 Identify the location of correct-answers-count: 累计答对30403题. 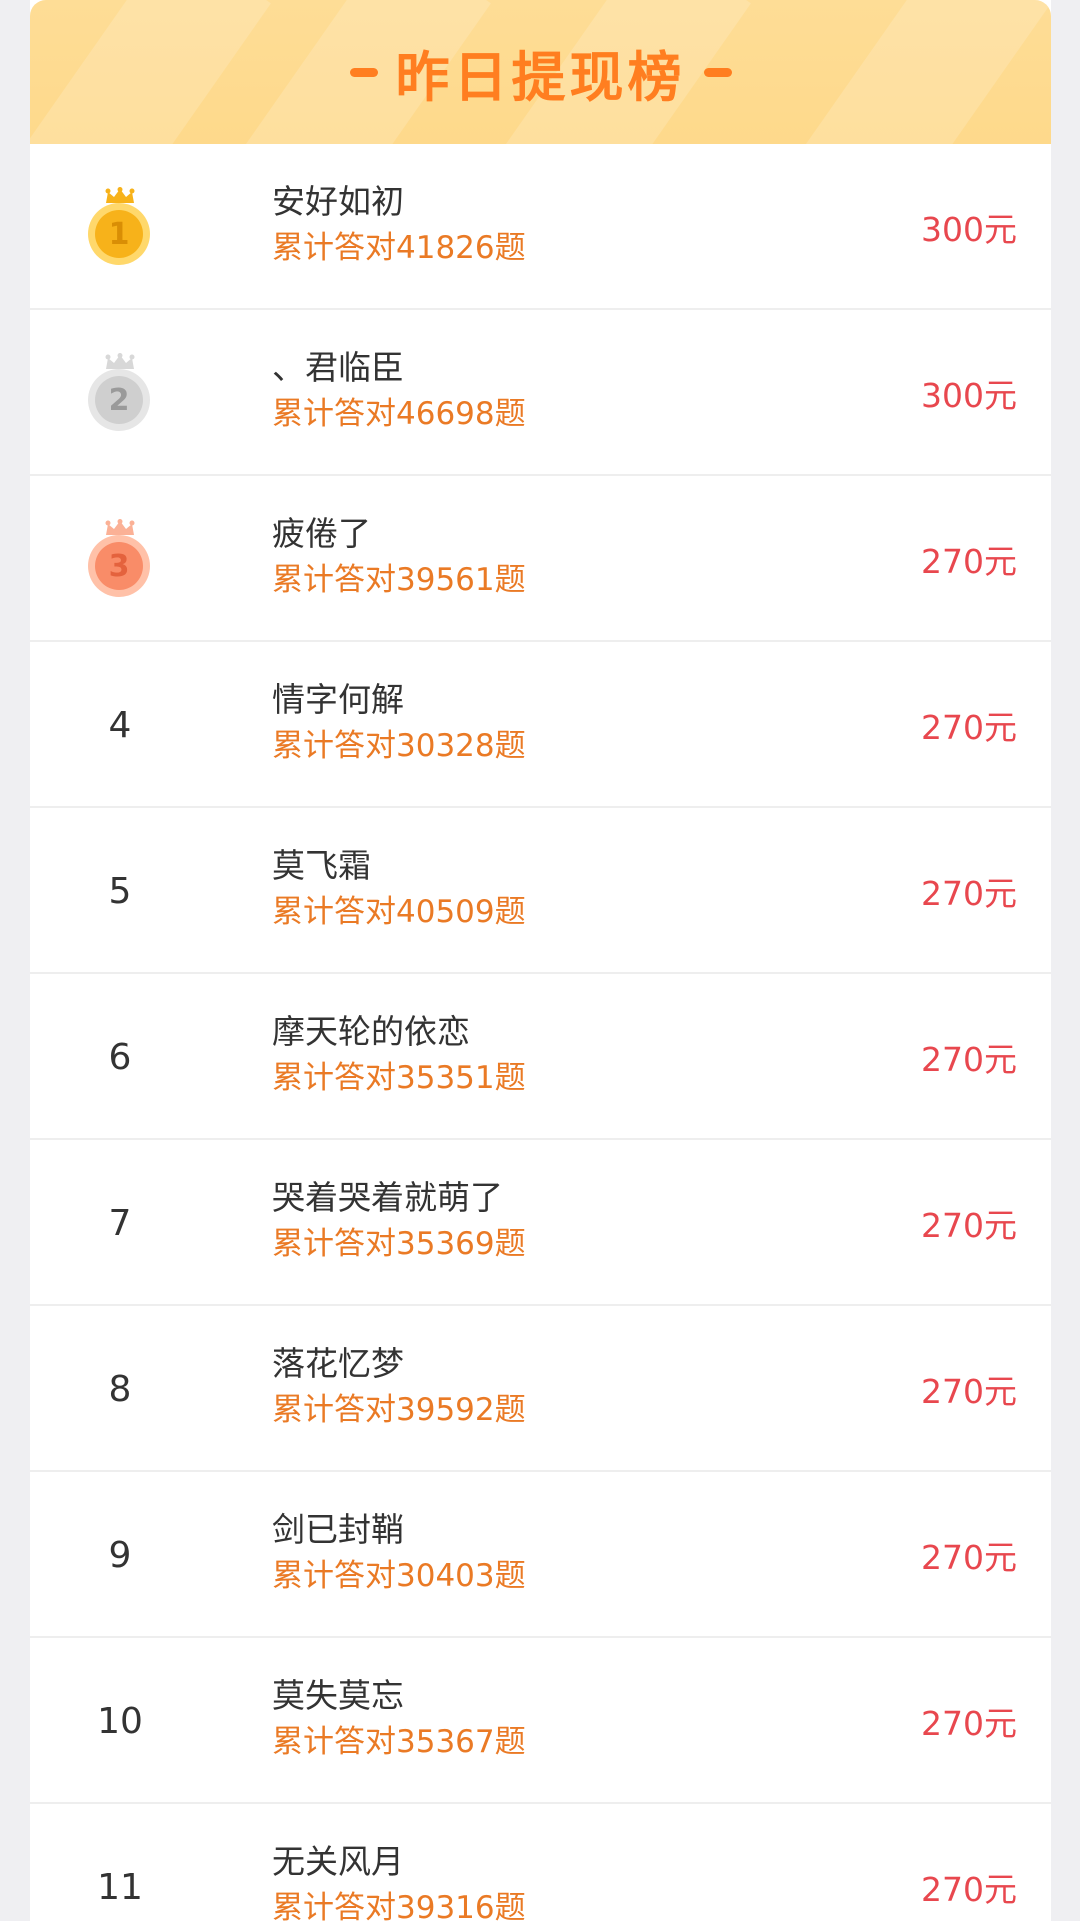
(399, 1576).